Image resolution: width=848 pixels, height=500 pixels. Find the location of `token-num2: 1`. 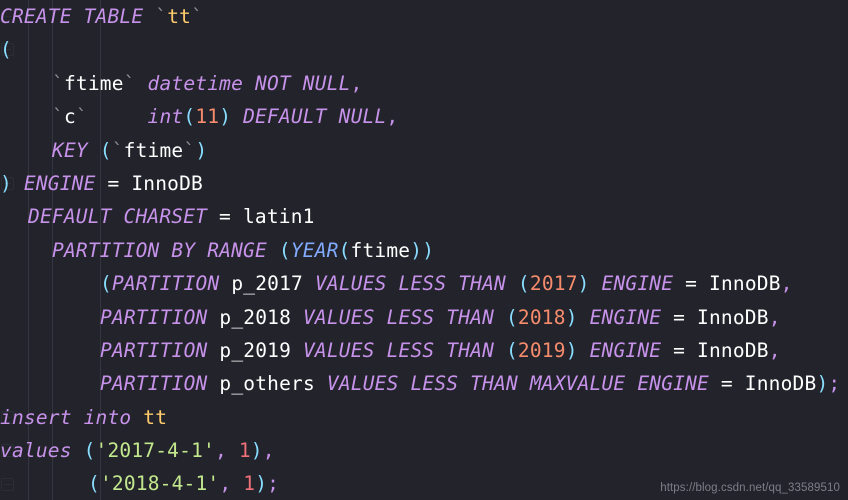

token-num2: 1 is located at coordinates (249, 484).